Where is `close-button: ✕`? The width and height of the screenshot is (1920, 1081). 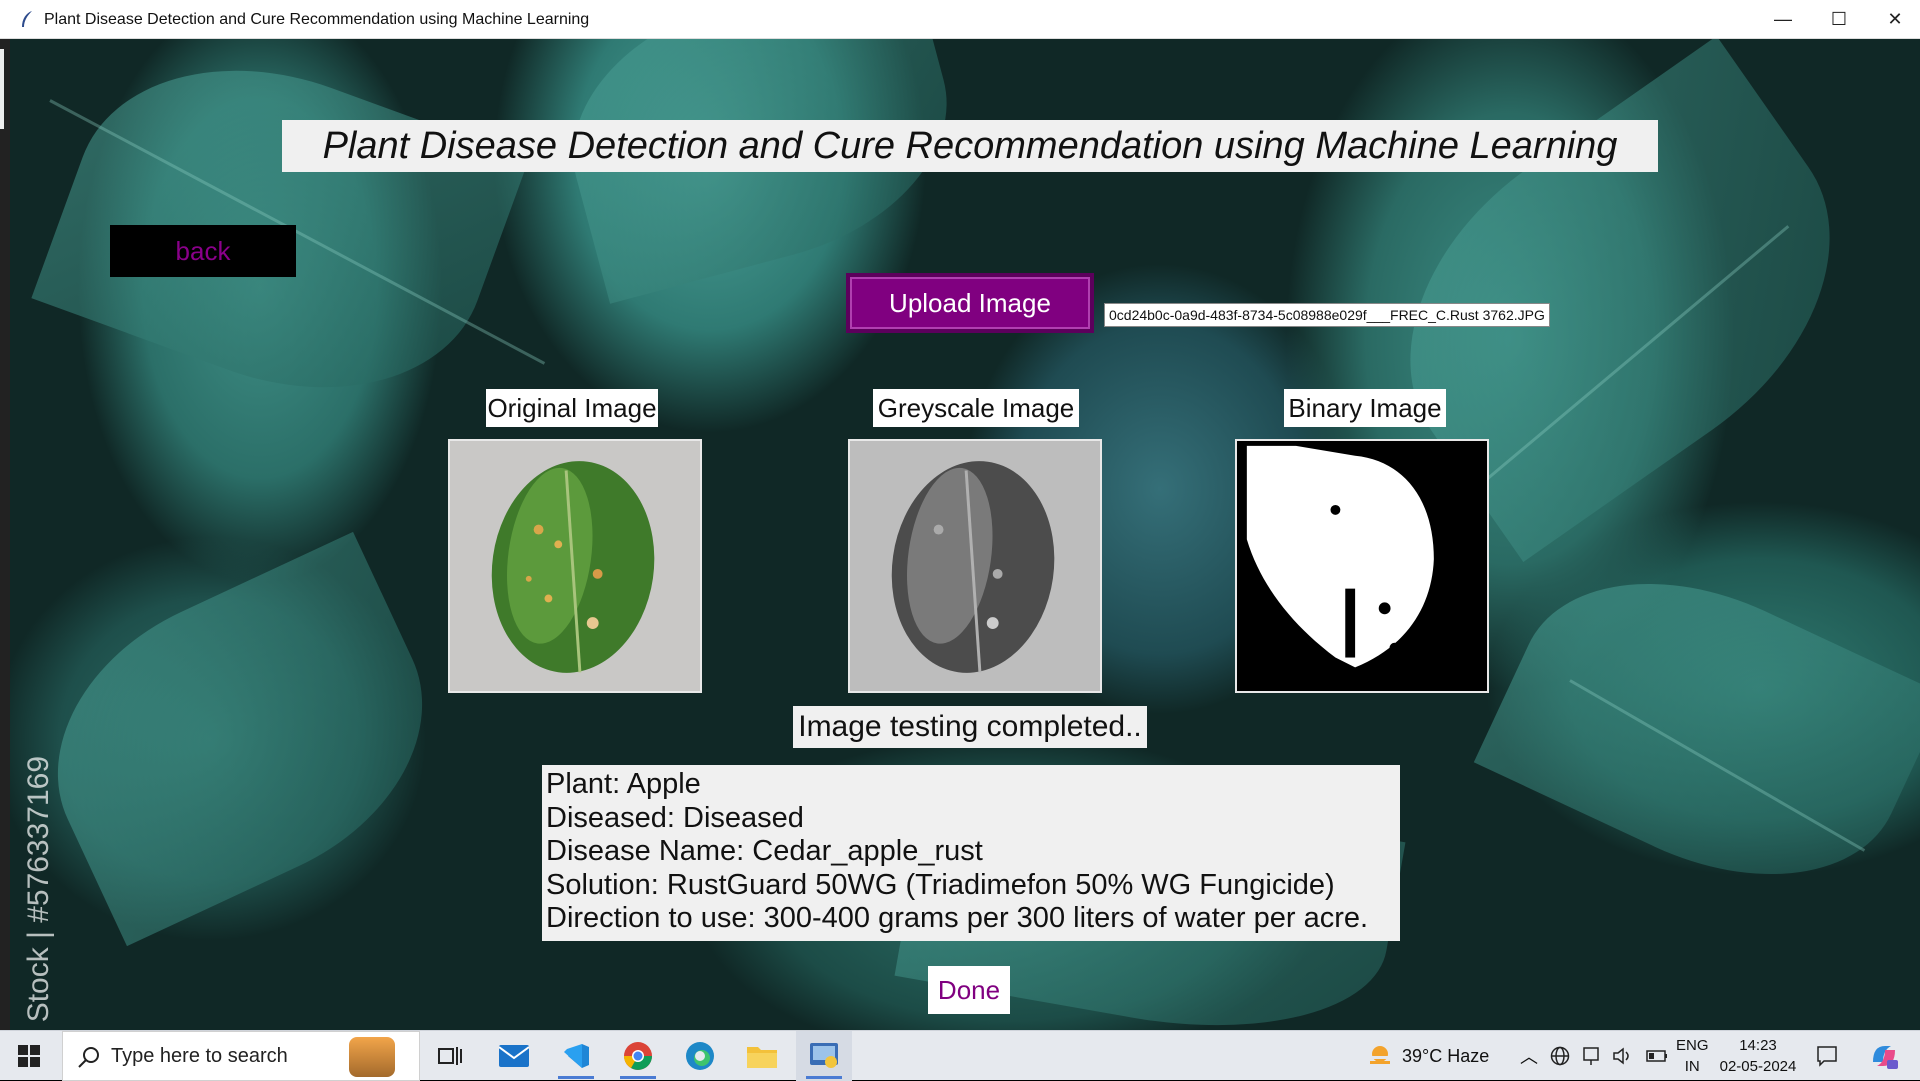 close-button: ✕ is located at coordinates (1895, 19).